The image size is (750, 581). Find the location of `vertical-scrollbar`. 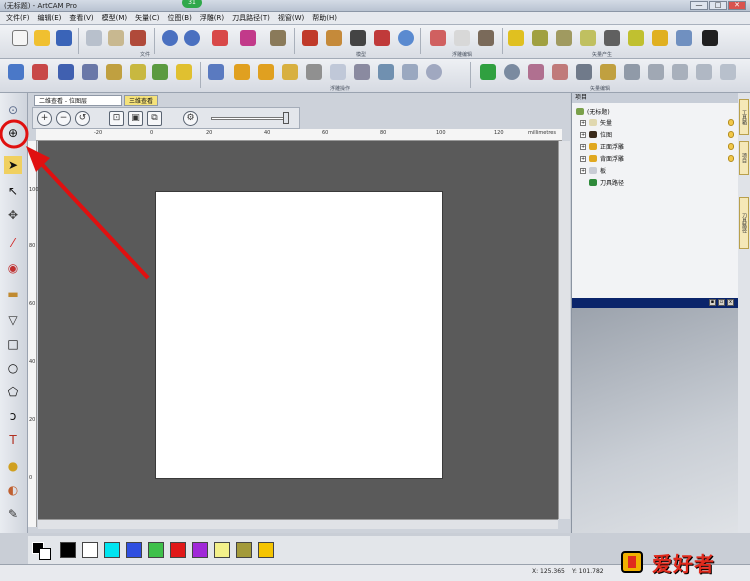

vertical-scrollbar is located at coordinates (564, 330).